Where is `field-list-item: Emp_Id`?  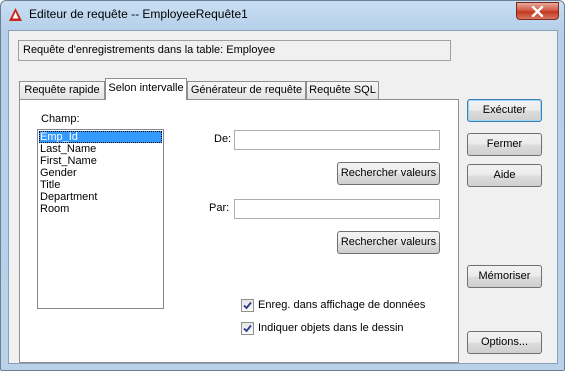
field-list-item: Emp_Id is located at coordinates (100, 137).